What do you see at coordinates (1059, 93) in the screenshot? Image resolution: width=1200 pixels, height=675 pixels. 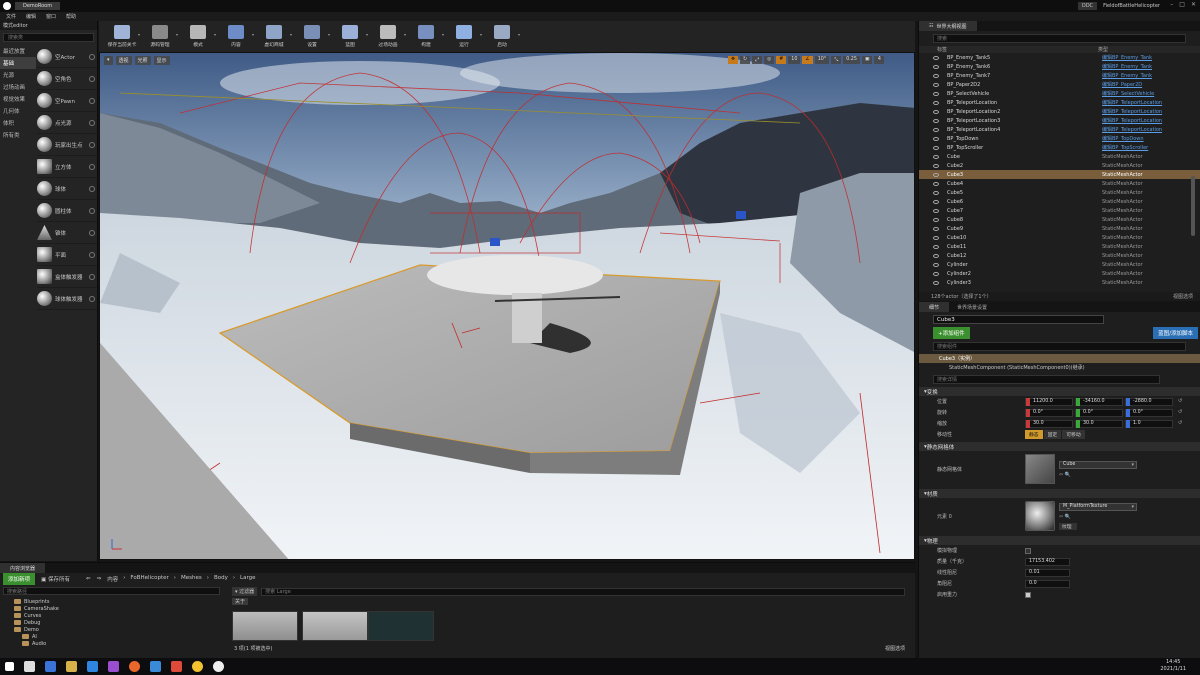 I see `outliner-row: BP_SelectVehicle 编辑BP_SelectVehicle` at bounding box center [1059, 93].